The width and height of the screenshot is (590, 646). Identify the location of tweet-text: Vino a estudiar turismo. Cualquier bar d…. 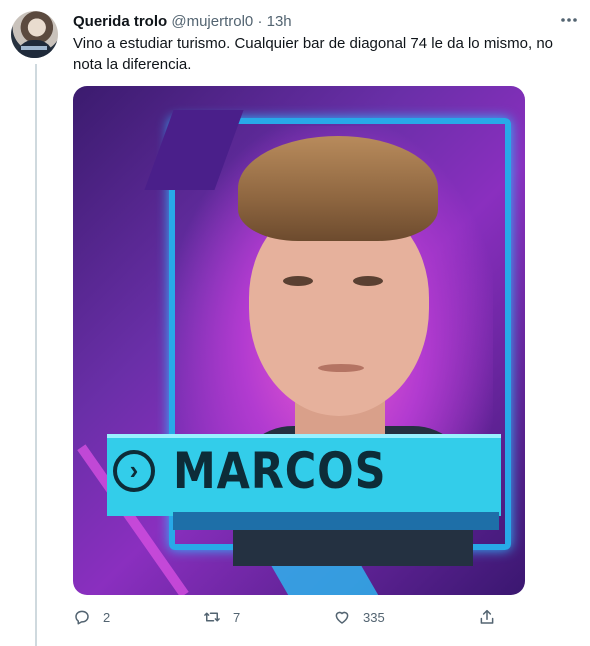
(313, 54).